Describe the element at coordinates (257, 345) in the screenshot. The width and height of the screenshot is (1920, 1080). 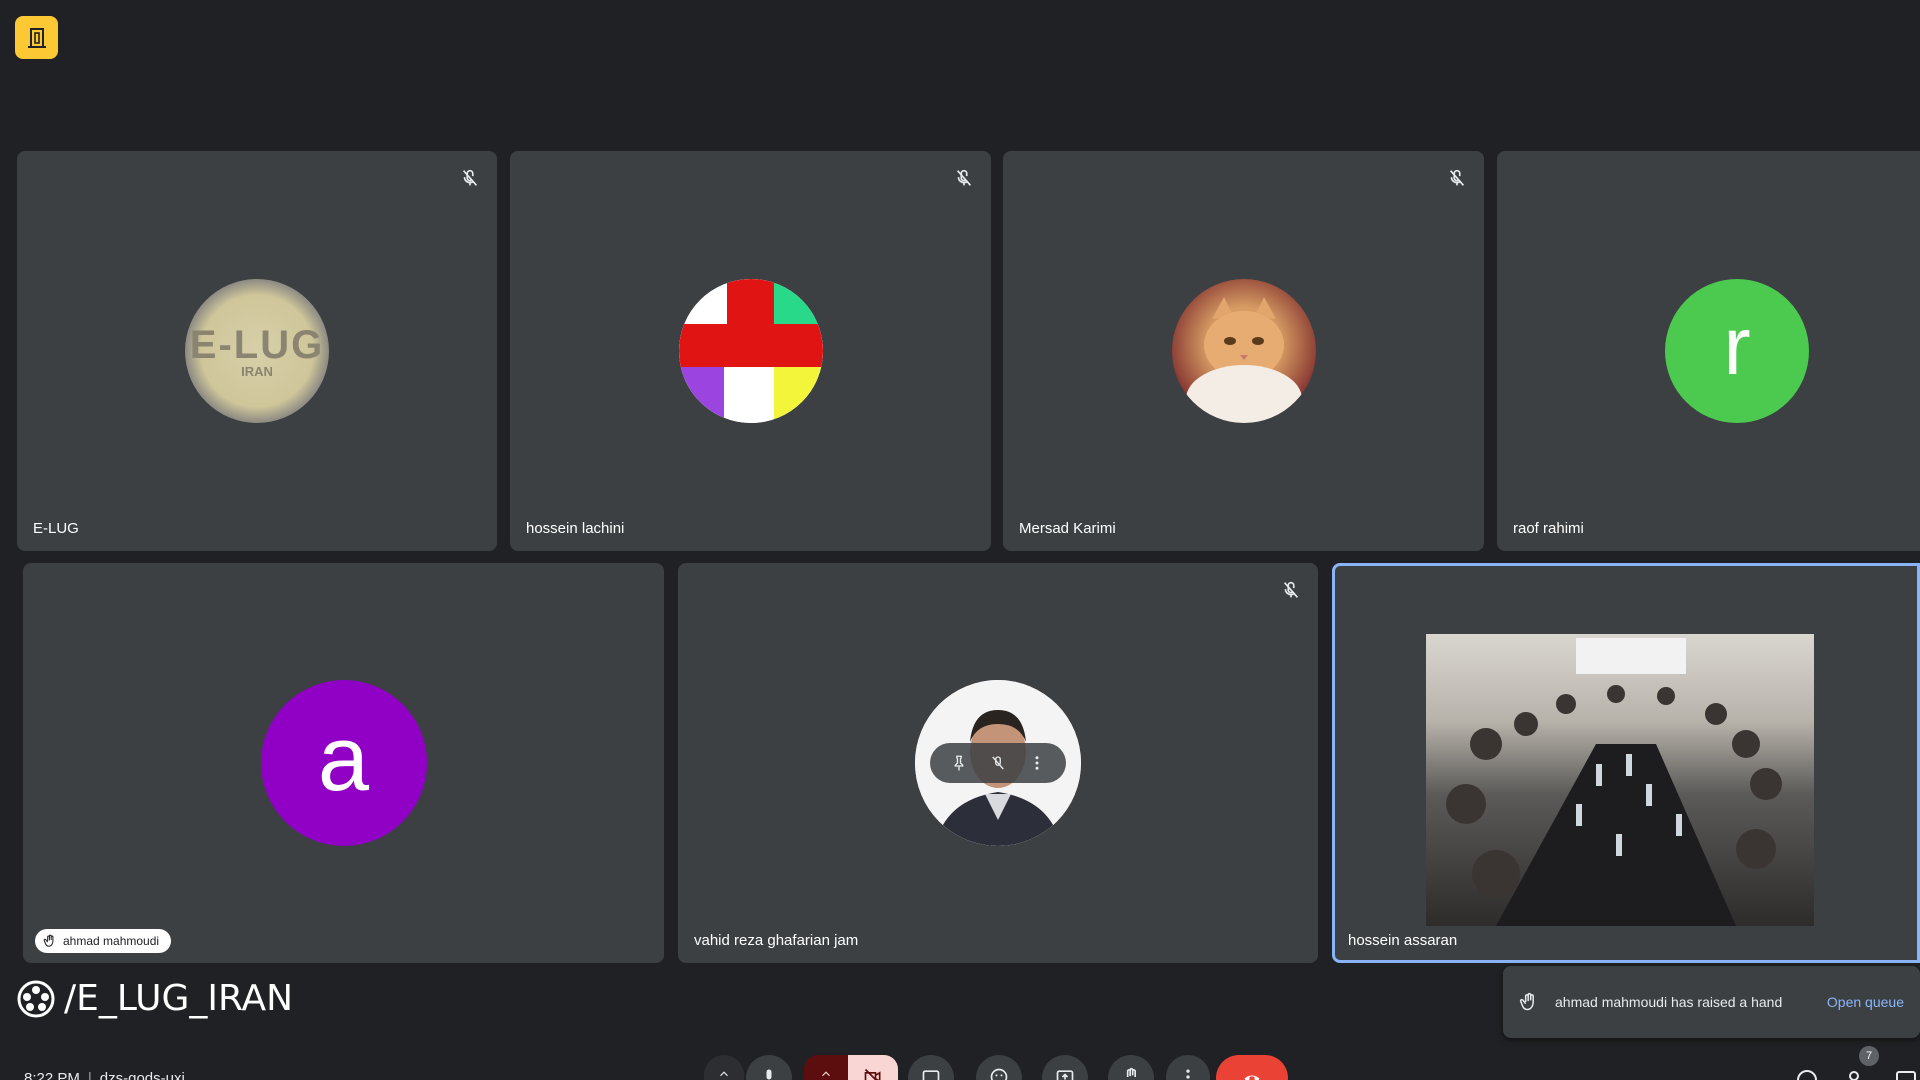
I see `e-lug-logo-text: E-LUG` at that location.